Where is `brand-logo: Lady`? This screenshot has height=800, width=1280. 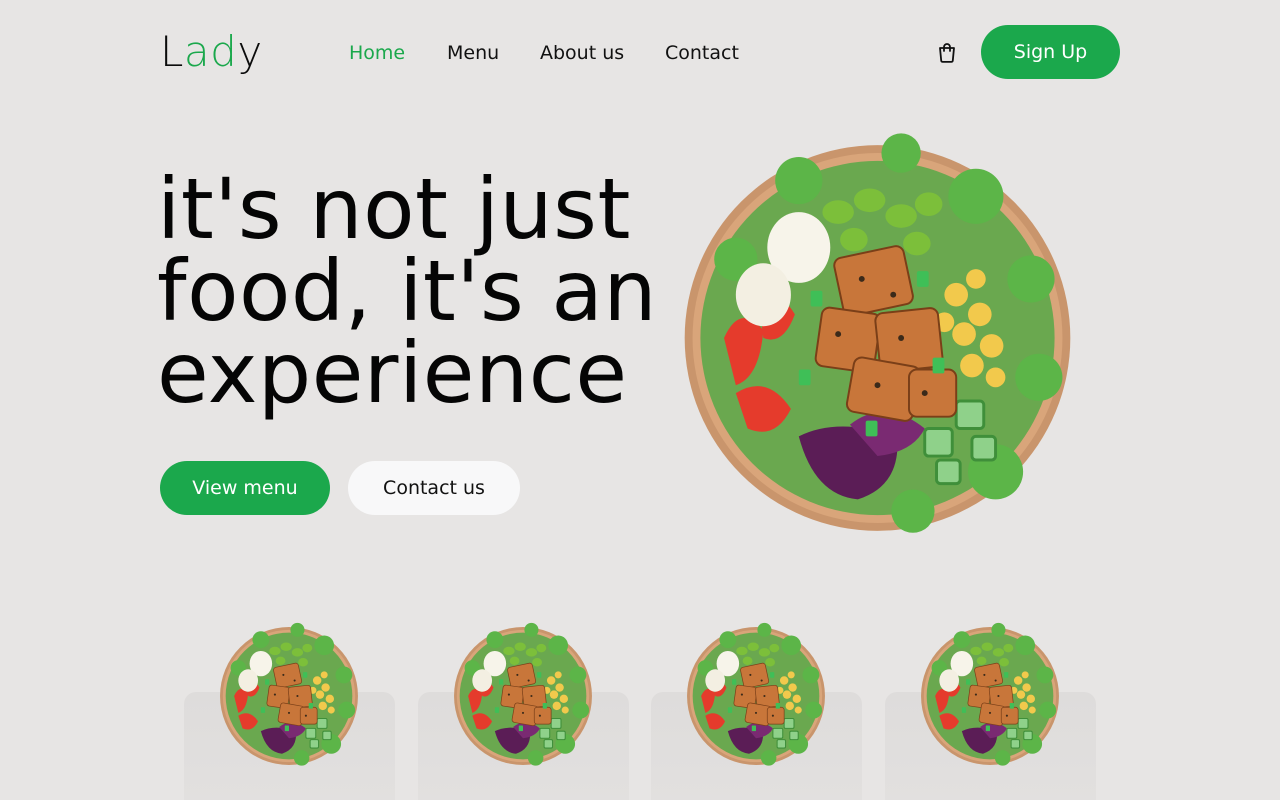 brand-logo: Lady is located at coordinates (211, 52).